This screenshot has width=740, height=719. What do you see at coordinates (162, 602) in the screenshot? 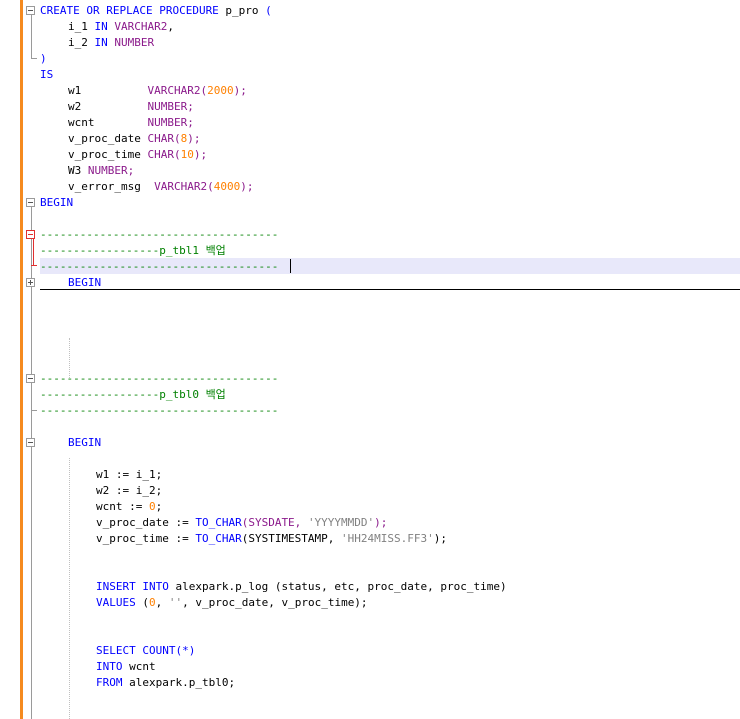
I see `code-token: ,` at bounding box center [162, 602].